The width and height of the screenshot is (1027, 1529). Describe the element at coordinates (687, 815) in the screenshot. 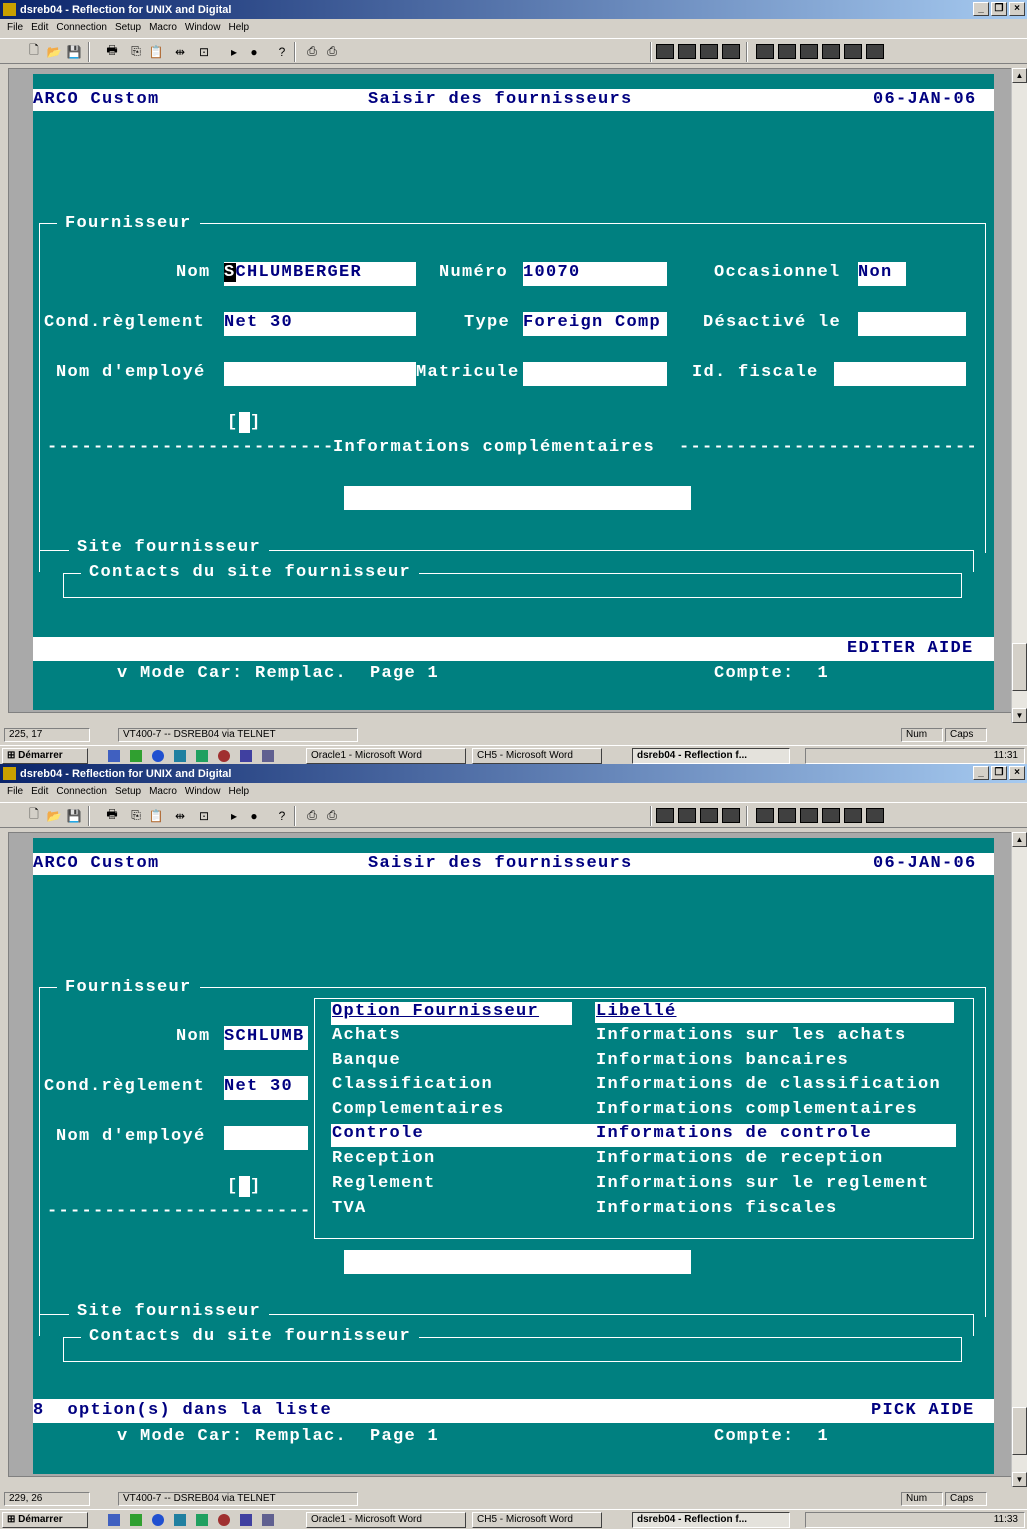

I see `toolbar-button-2-icon` at that location.